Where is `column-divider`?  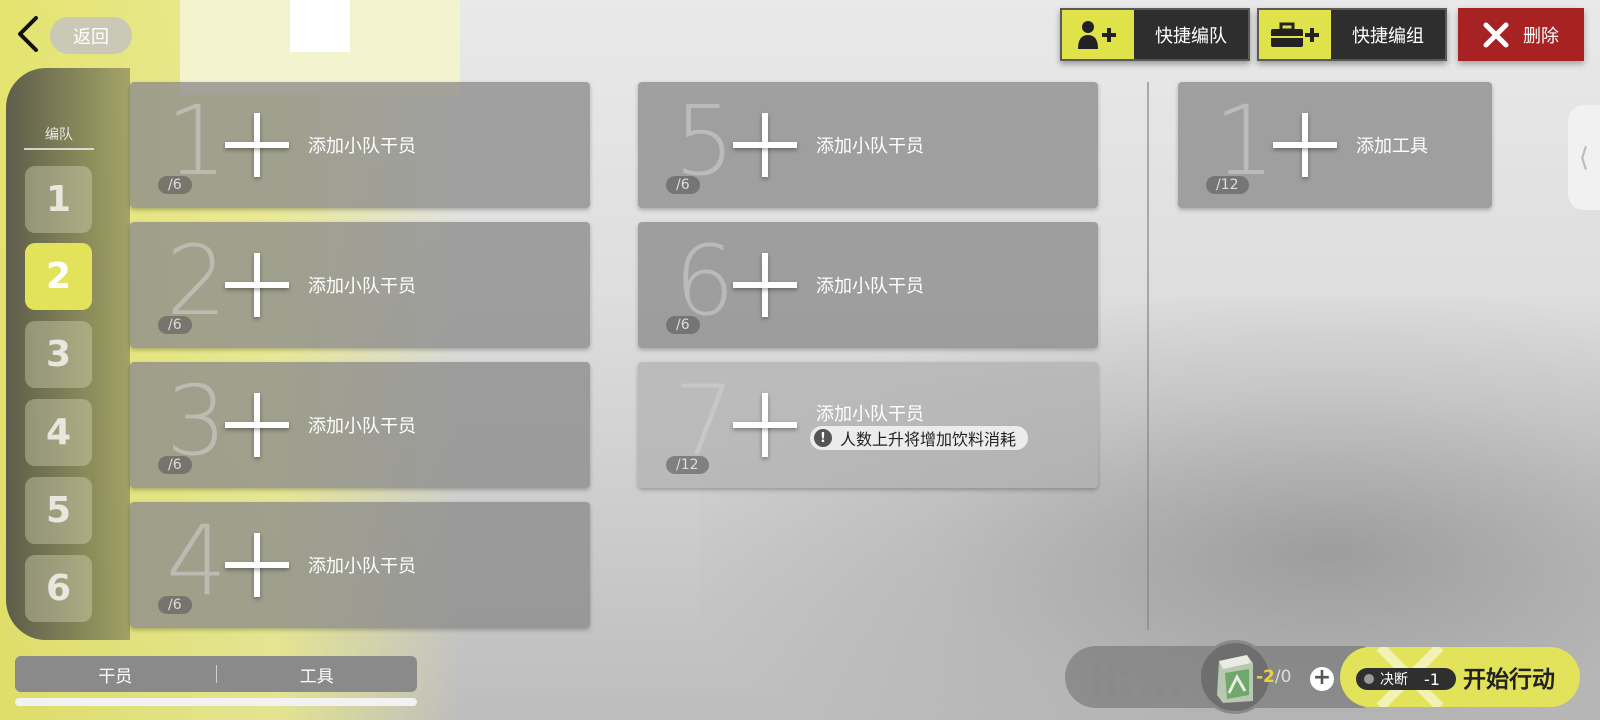
column-divider is located at coordinates (1148, 356).